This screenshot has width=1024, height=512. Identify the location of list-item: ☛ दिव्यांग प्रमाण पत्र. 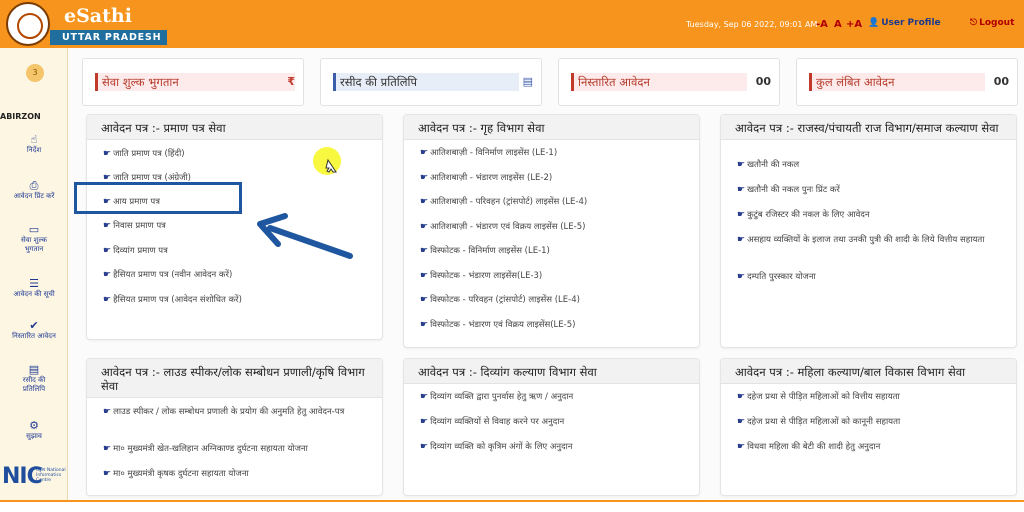
(236, 251).